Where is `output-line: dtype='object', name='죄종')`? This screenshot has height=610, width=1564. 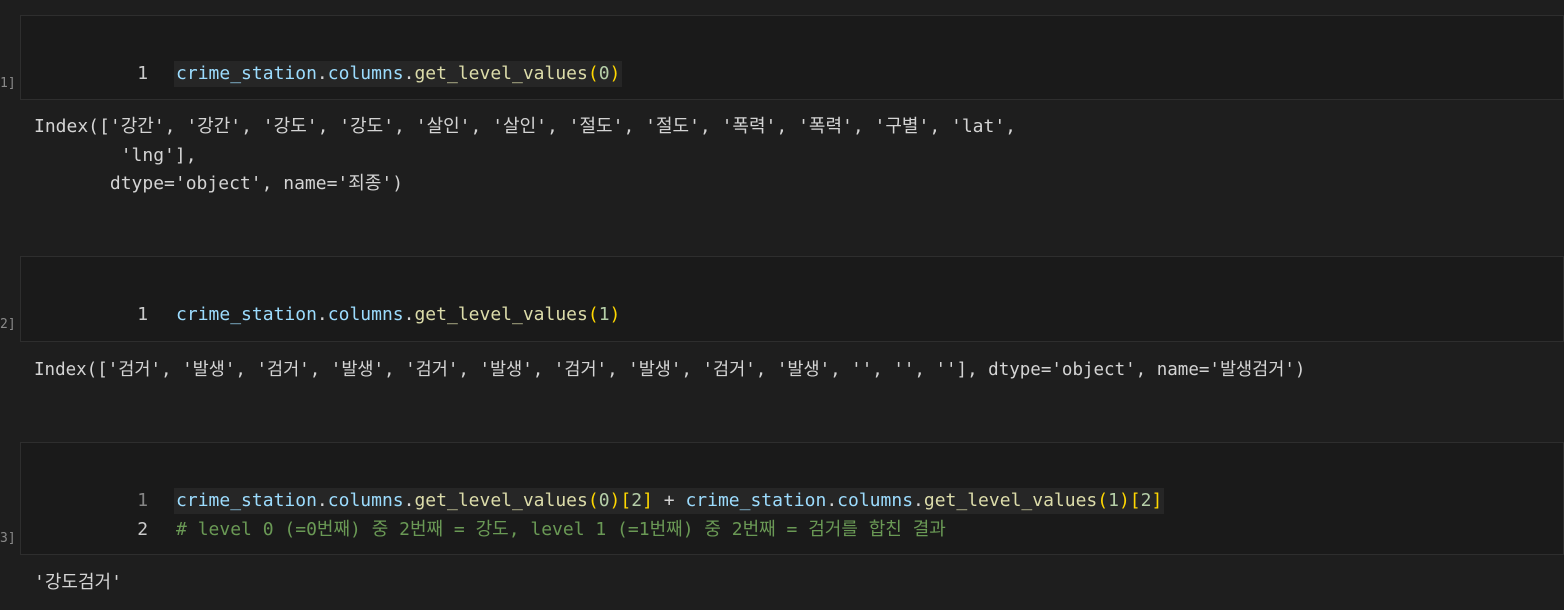 output-line: dtype='object', name='죄종') is located at coordinates (219, 183).